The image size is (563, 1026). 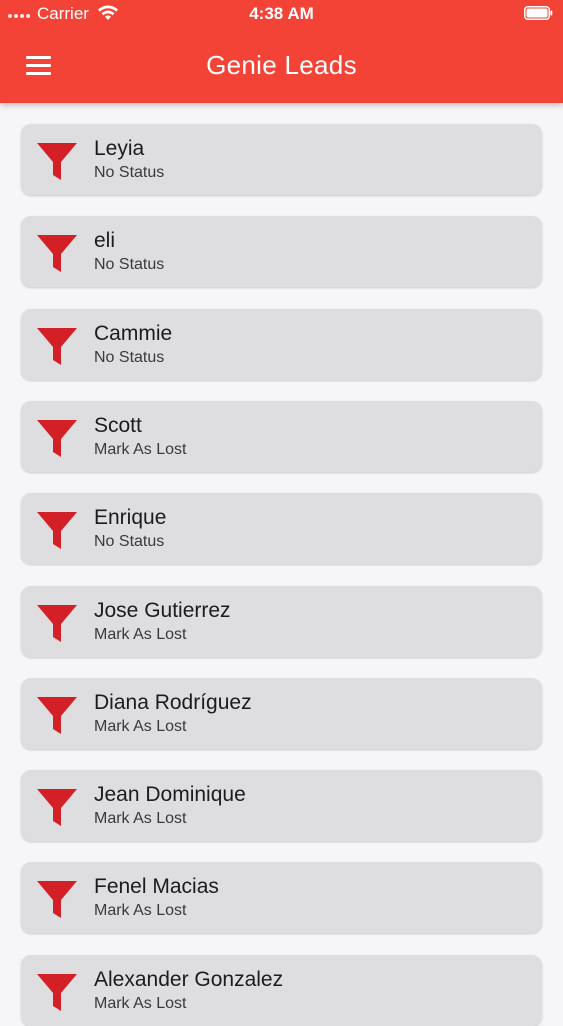 I want to click on app-bar: Genie Leads, so click(x=281, y=66).